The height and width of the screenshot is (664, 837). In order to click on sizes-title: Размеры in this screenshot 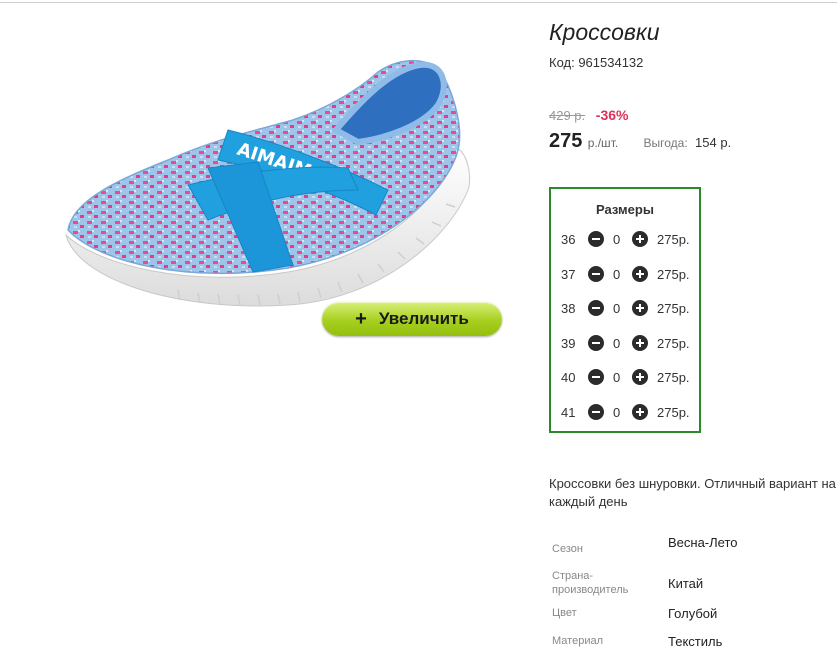, I will do `click(625, 209)`.